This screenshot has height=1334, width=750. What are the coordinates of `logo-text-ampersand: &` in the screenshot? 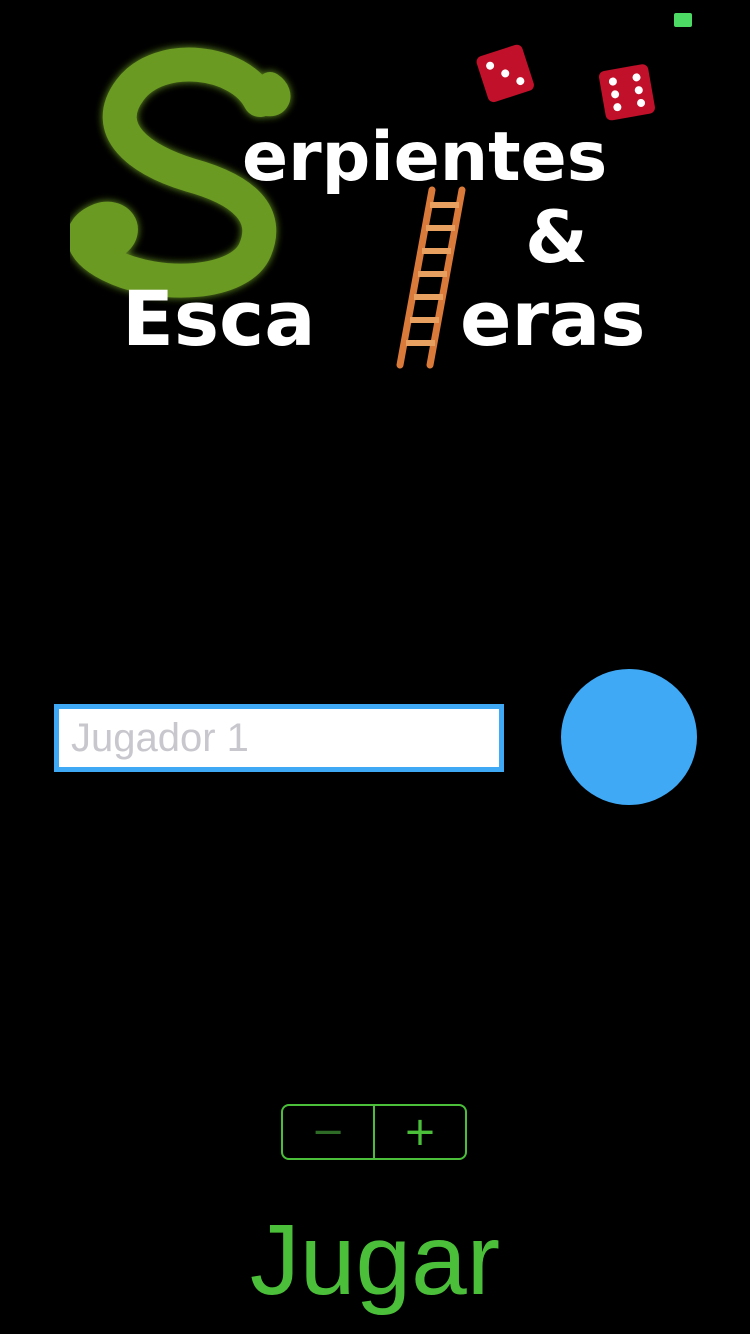 It's located at (556, 237).